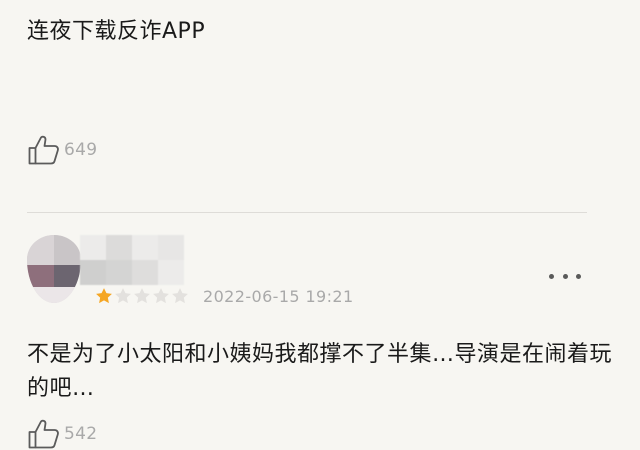  Describe the element at coordinates (81, 434) in the screenshot. I see `like-count: 542` at that location.